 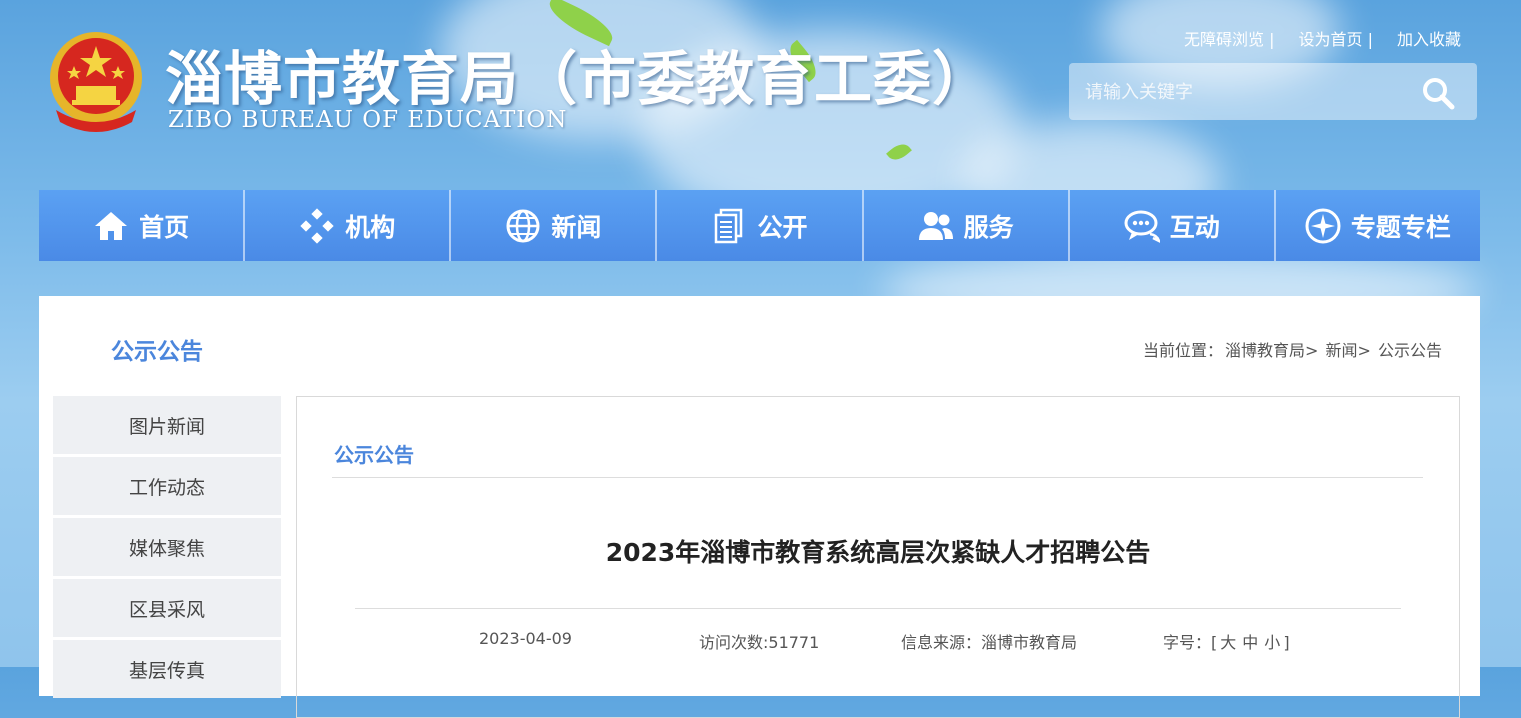 What do you see at coordinates (988, 227) in the screenshot?
I see `nav-label: 服务` at bounding box center [988, 227].